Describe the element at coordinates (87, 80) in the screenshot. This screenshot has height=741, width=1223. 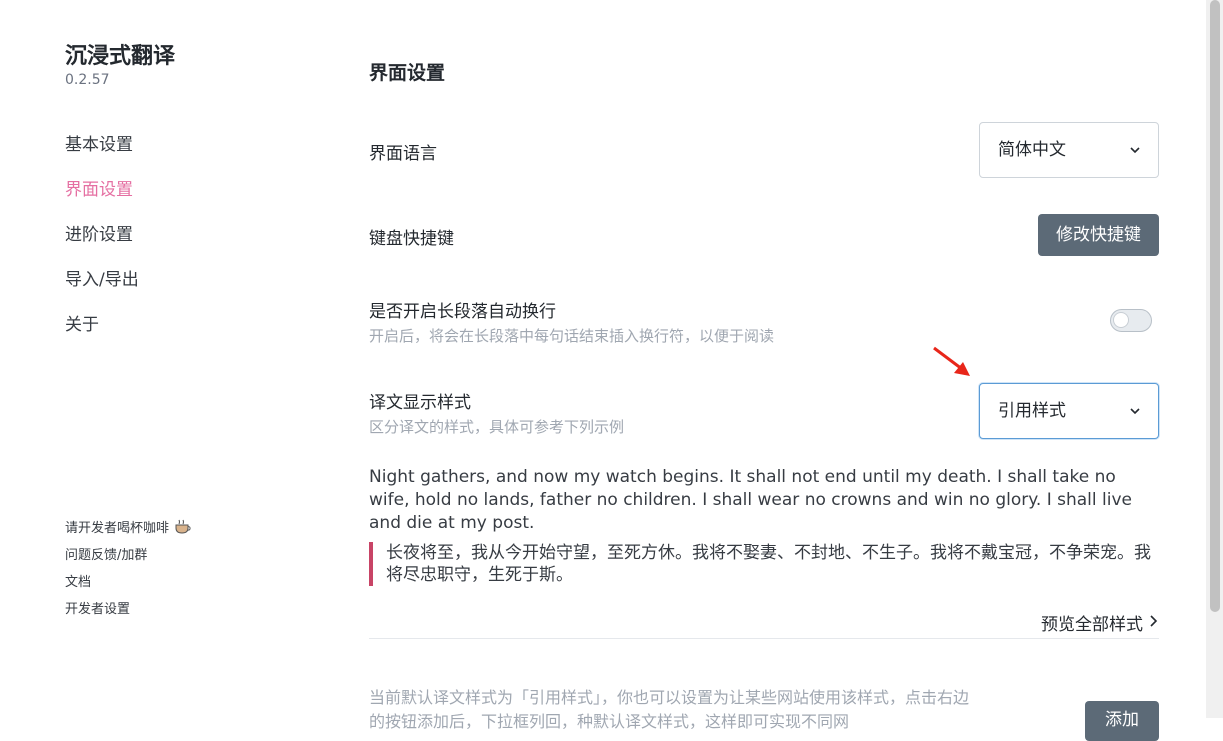
I see `app-version: 0.2.57` at that location.